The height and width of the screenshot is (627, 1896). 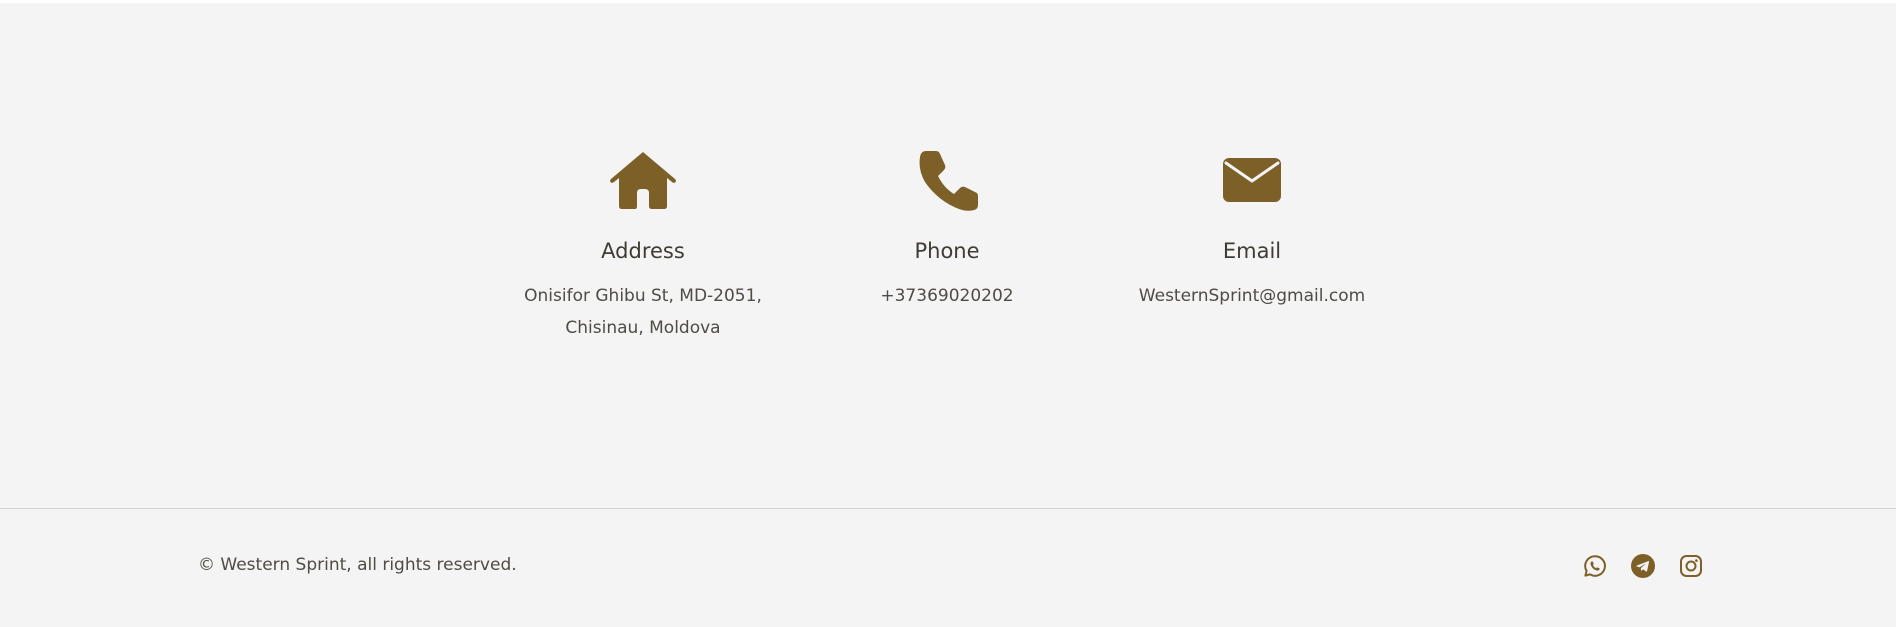 What do you see at coordinates (643, 296) in the screenshot?
I see `address-line-1: Onisifor Ghibu St, MD-2051,` at bounding box center [643, 296].